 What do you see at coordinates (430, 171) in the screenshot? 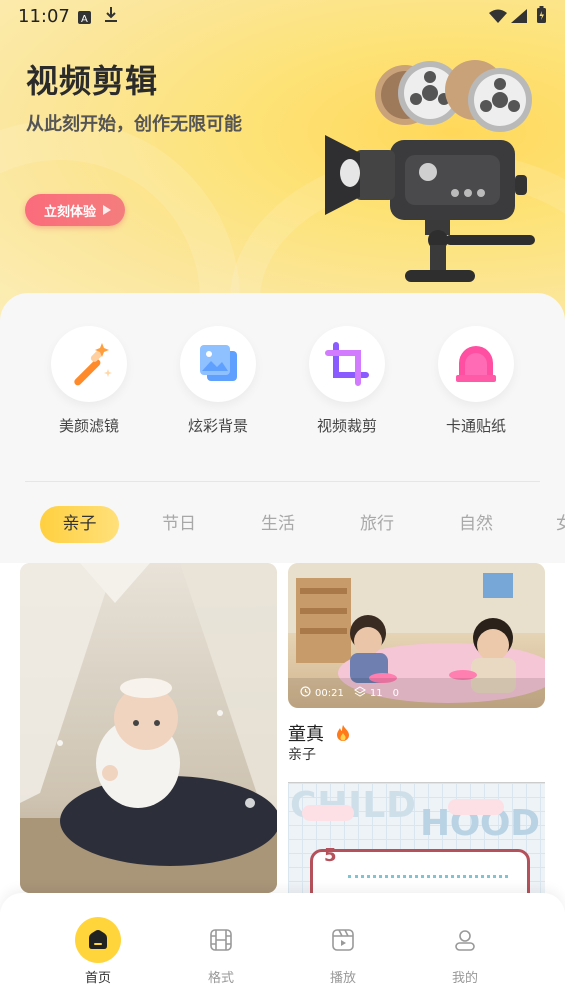
I see `film-camera-illustration` at bounding box center [430, 171].